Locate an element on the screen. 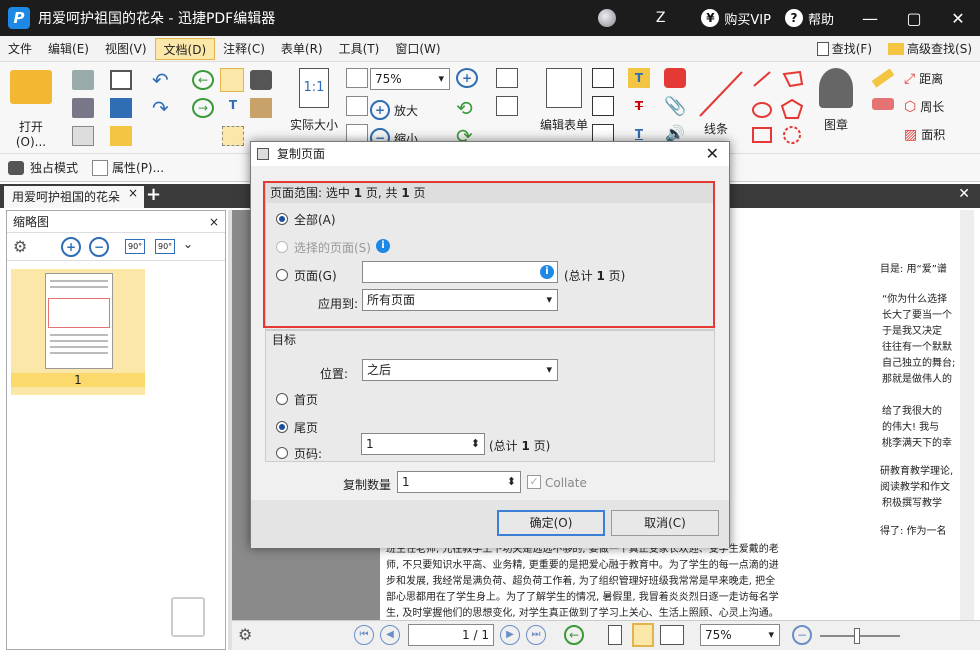 The image size is (980, 660). radio-first-page-label: 首页 is located at coordinates (306, 399).